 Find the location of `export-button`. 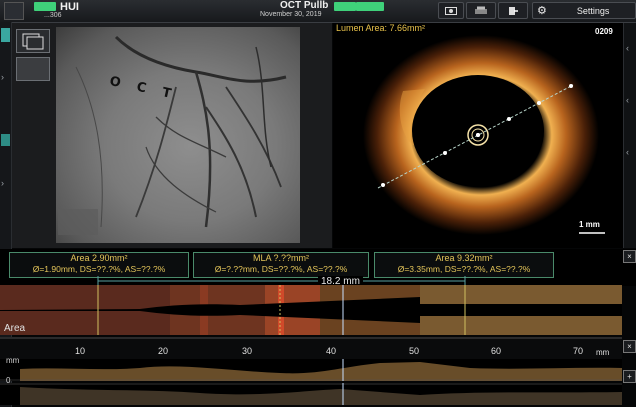

export-button is located at coordinates (513, 10).